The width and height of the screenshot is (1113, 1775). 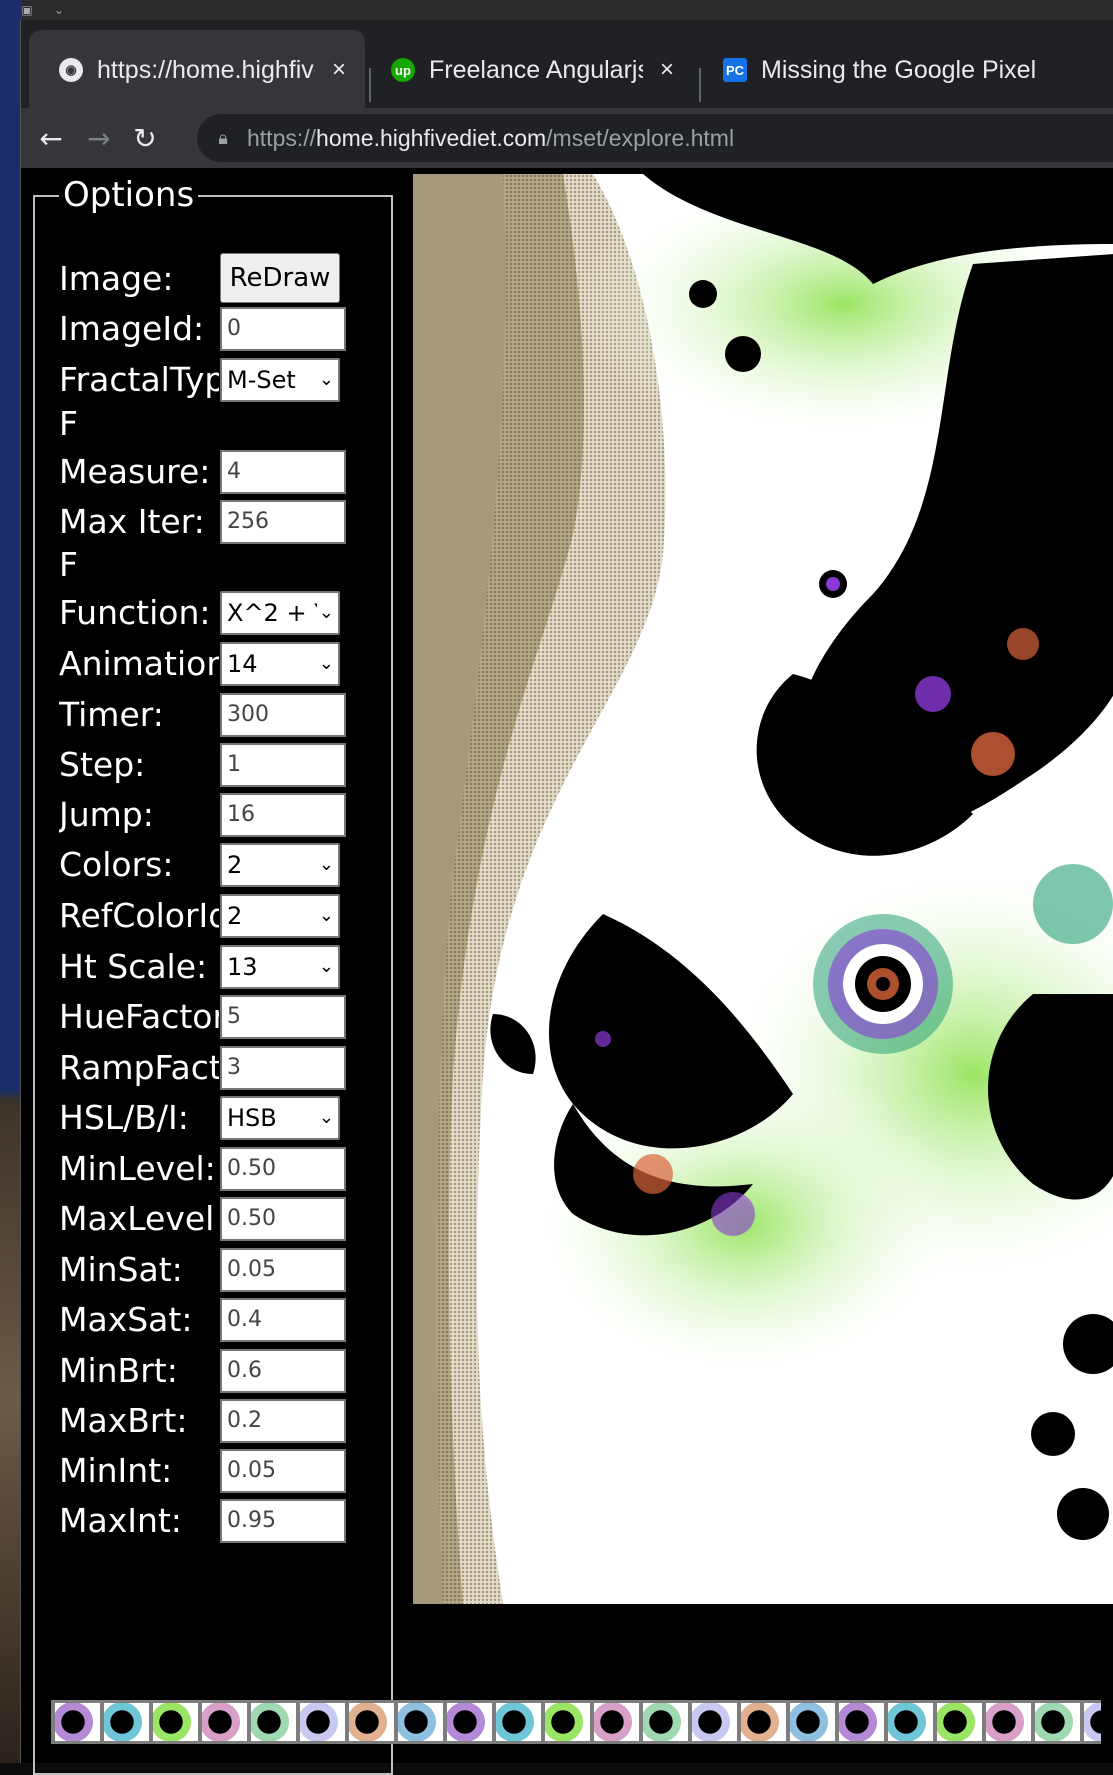 What do you see at coordinates (283, 329) in the screenshot?
I see `imageid-input: 0` at bounding box center [283, 329].